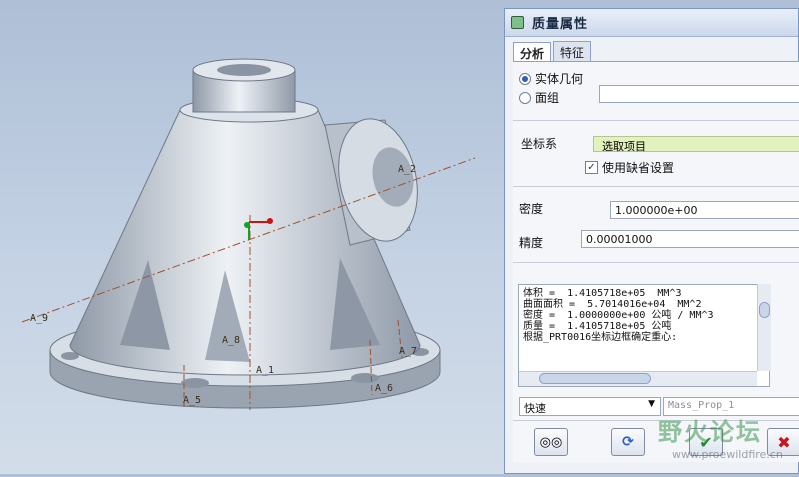  Describe the element at coordinates (525, 78) in the screenshot. I see `radio-selected-icon` at that location.